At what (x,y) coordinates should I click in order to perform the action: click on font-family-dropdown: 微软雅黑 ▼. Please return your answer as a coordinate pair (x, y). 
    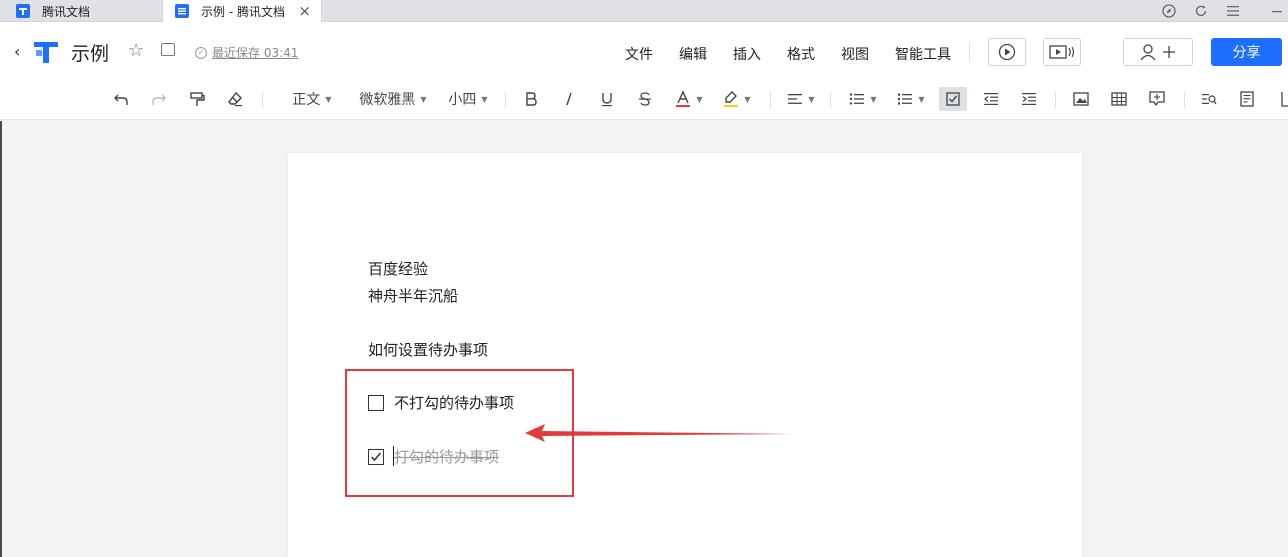
    Looking at the image, I should click on (393, 99).